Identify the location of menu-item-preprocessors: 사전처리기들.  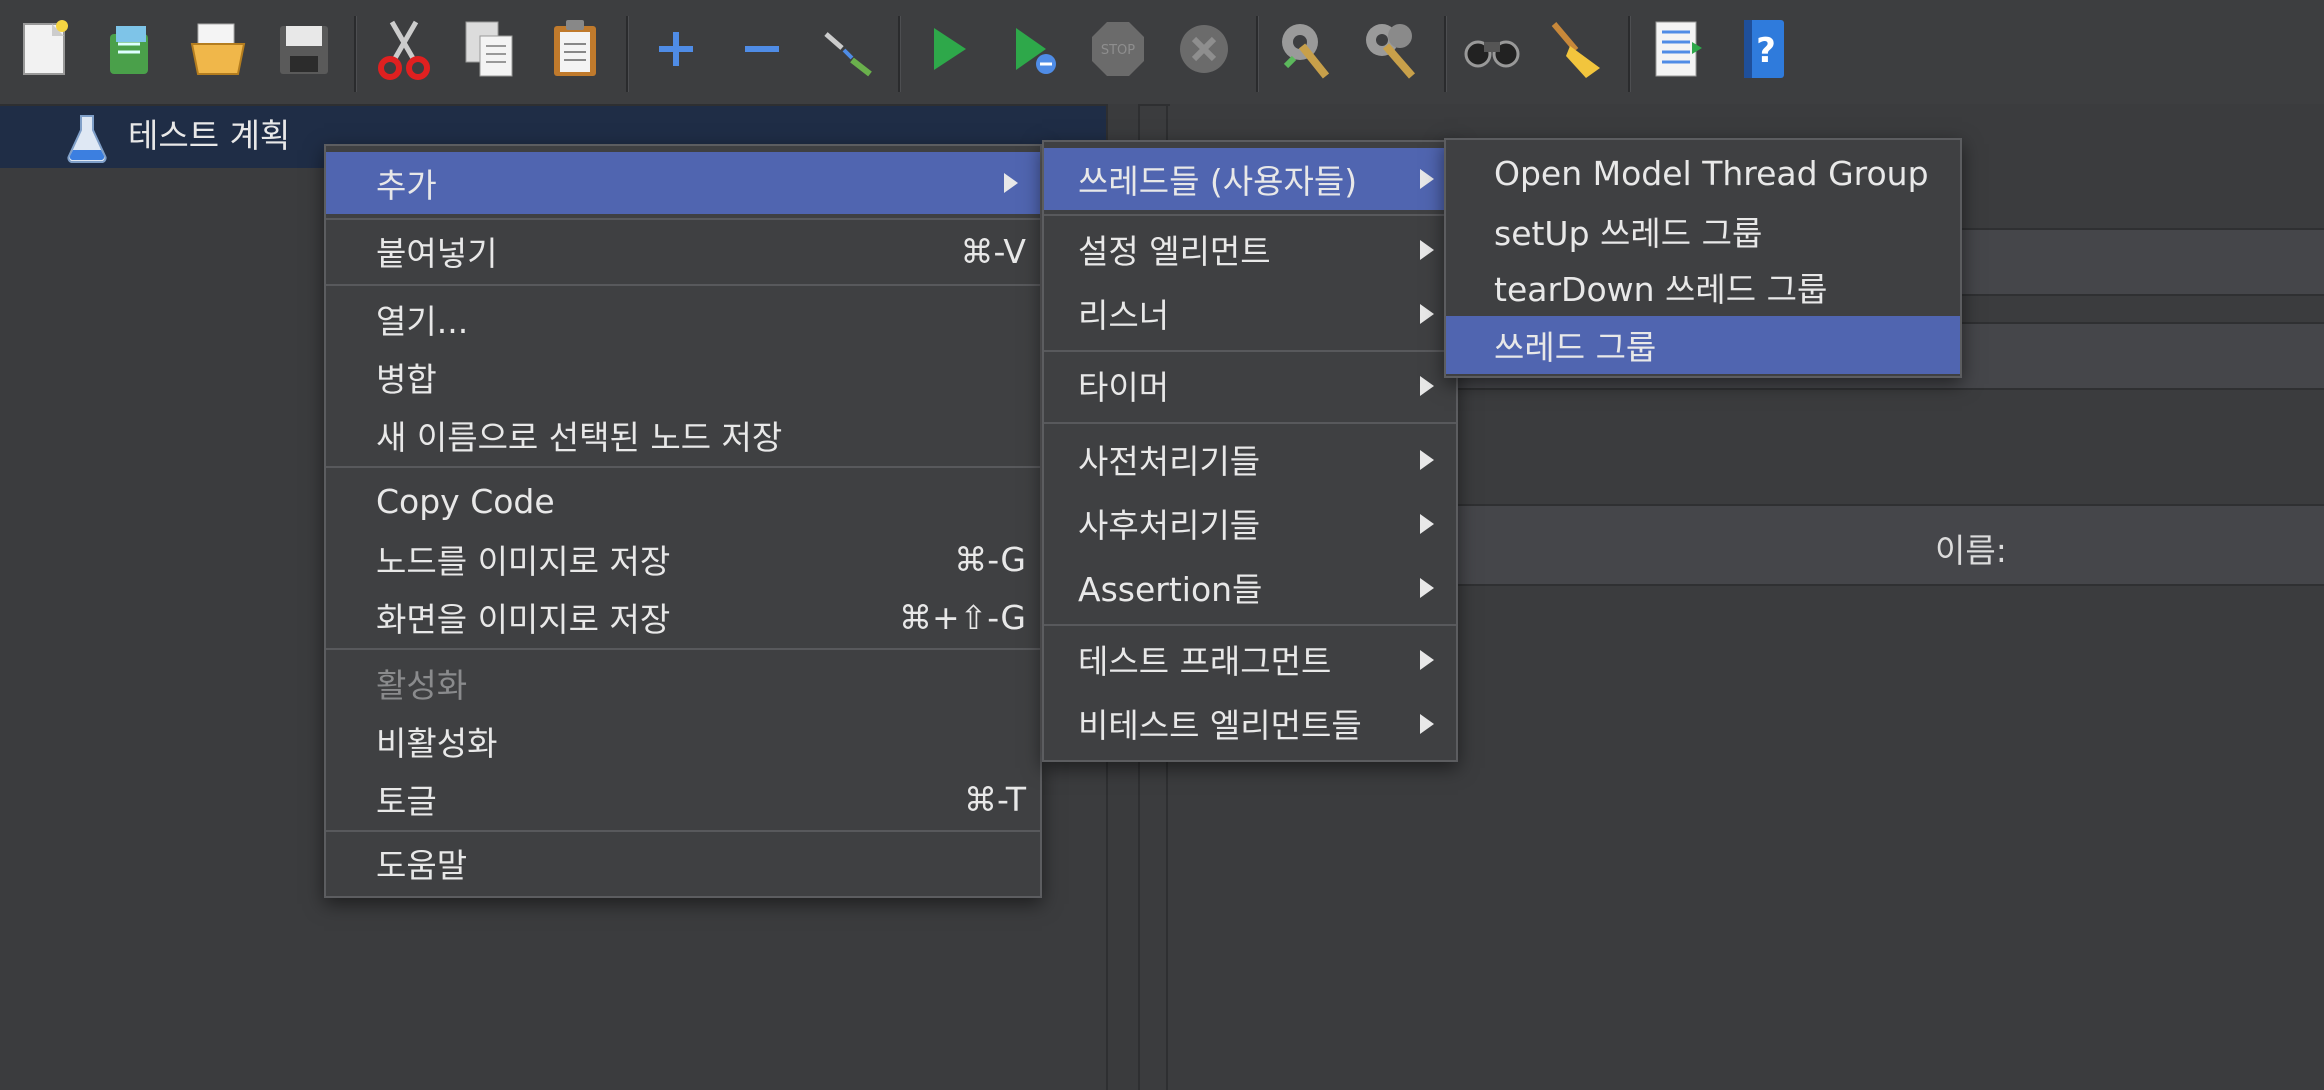
(1250, 459).